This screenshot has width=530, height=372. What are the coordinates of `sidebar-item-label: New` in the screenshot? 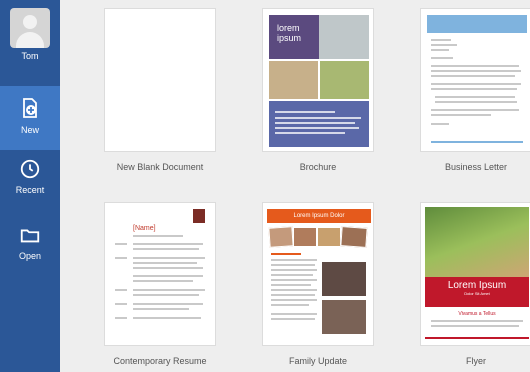 It's located at (29, 130).